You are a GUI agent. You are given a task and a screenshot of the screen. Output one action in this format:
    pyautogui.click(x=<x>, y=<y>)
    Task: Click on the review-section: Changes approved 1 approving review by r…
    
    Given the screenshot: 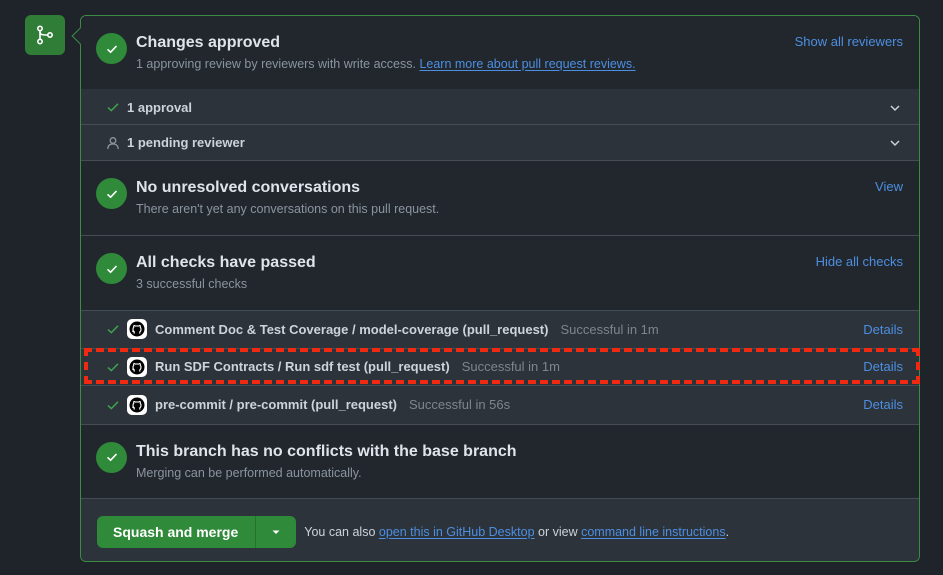 What is the action you would take?
    pyautogui.click(x=500, y=52)
    